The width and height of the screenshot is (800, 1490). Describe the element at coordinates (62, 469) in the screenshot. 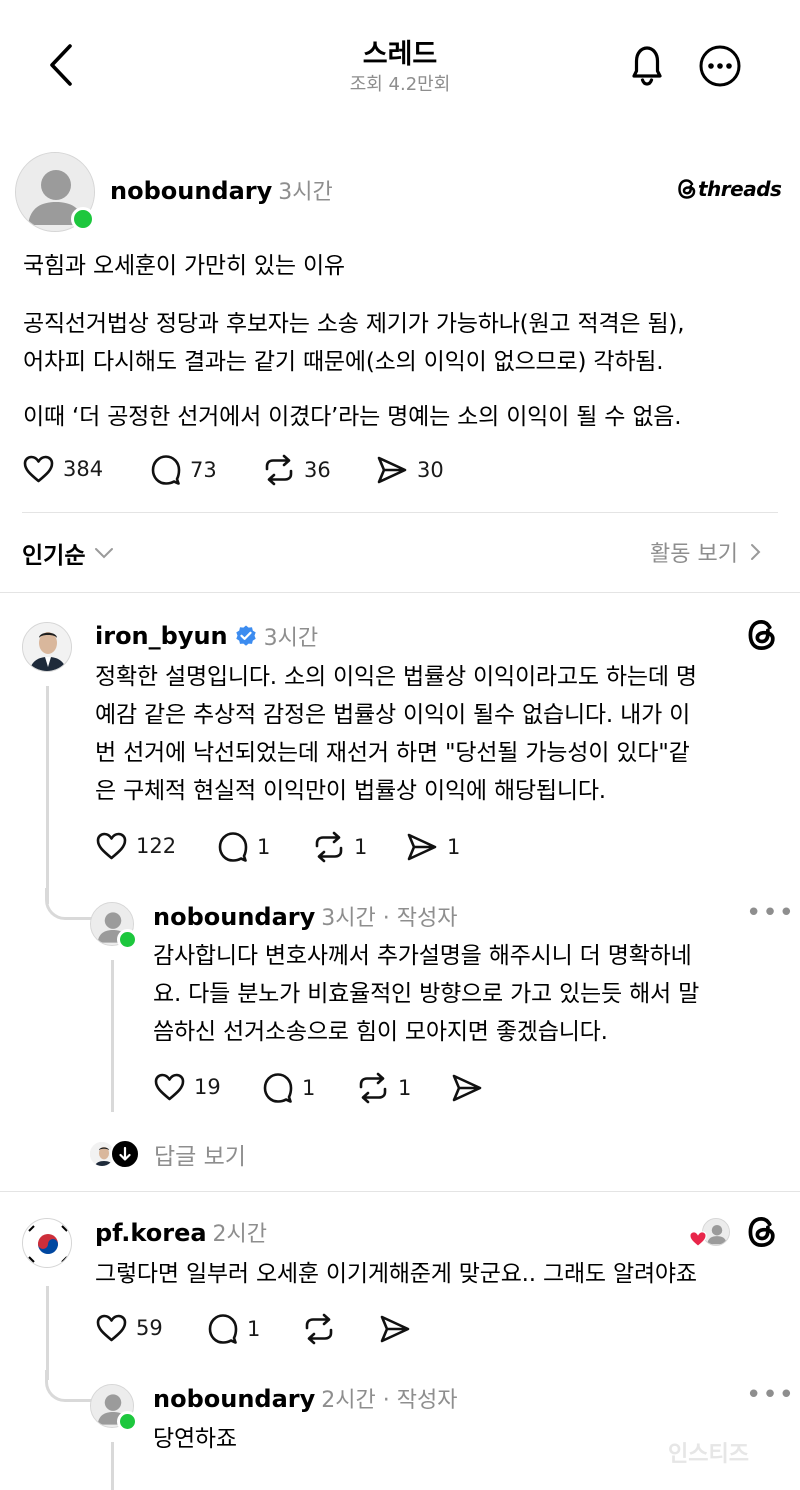

I see `like-button: 384` at that location.